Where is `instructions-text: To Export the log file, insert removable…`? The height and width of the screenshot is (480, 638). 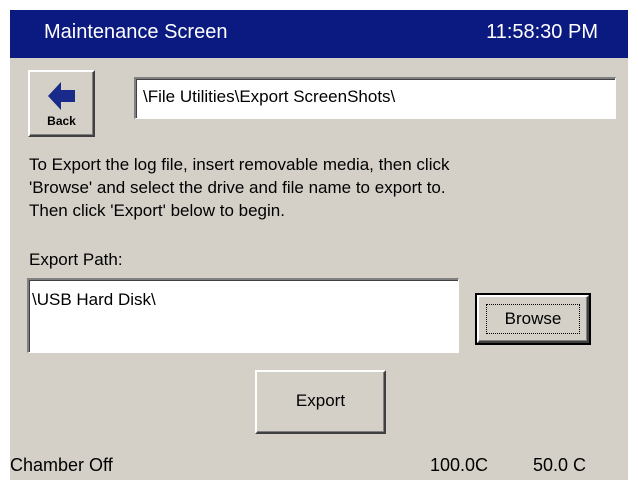 instructions-text: To Export the log file, insert removable… is located at coordinates (324, 188).